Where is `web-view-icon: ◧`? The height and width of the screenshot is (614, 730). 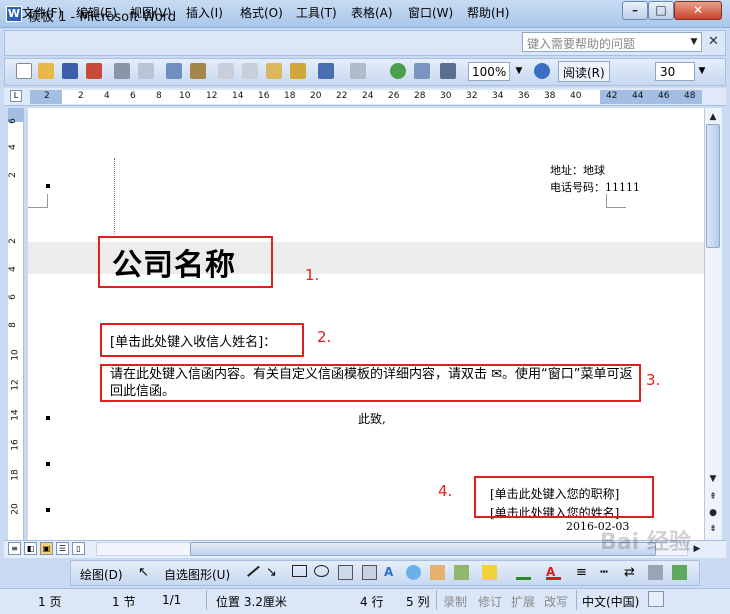 web-view-icon: ◧ is located at coordinates (30, 548).